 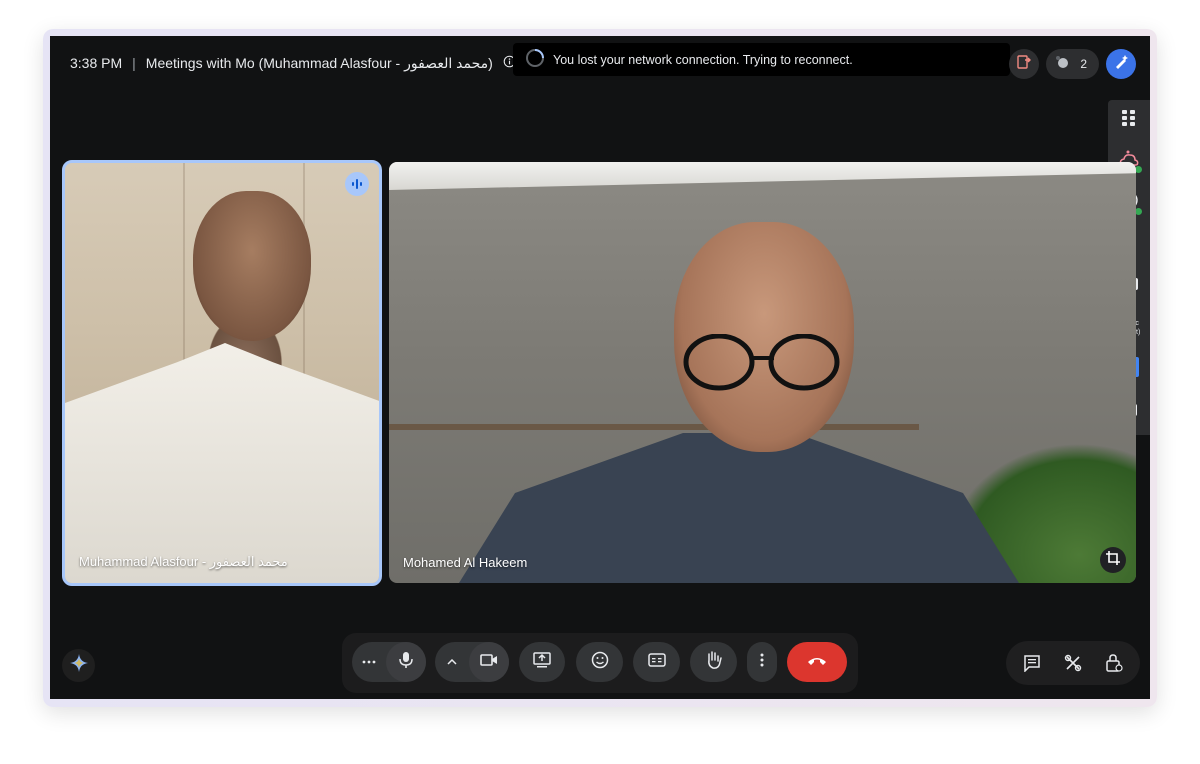 I want to click on activities-button, so click(x=1073, y=663).